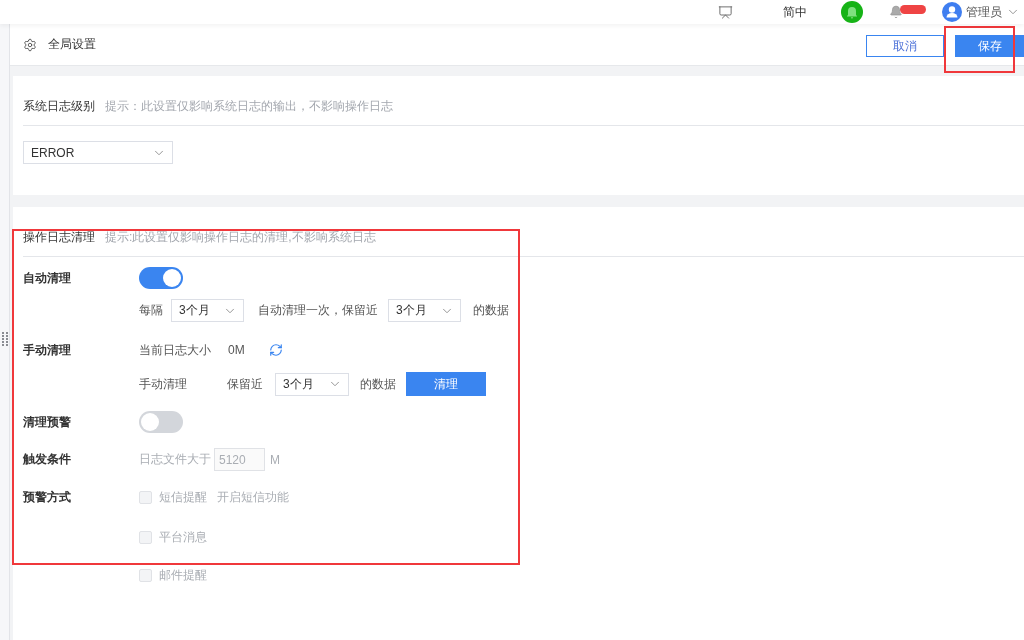 The height and width of the screenshot is (640, 1024). Describe the element at coordinates (175, 459) in the screenshot. I see `inline-text: 日志文件大于` at that location.